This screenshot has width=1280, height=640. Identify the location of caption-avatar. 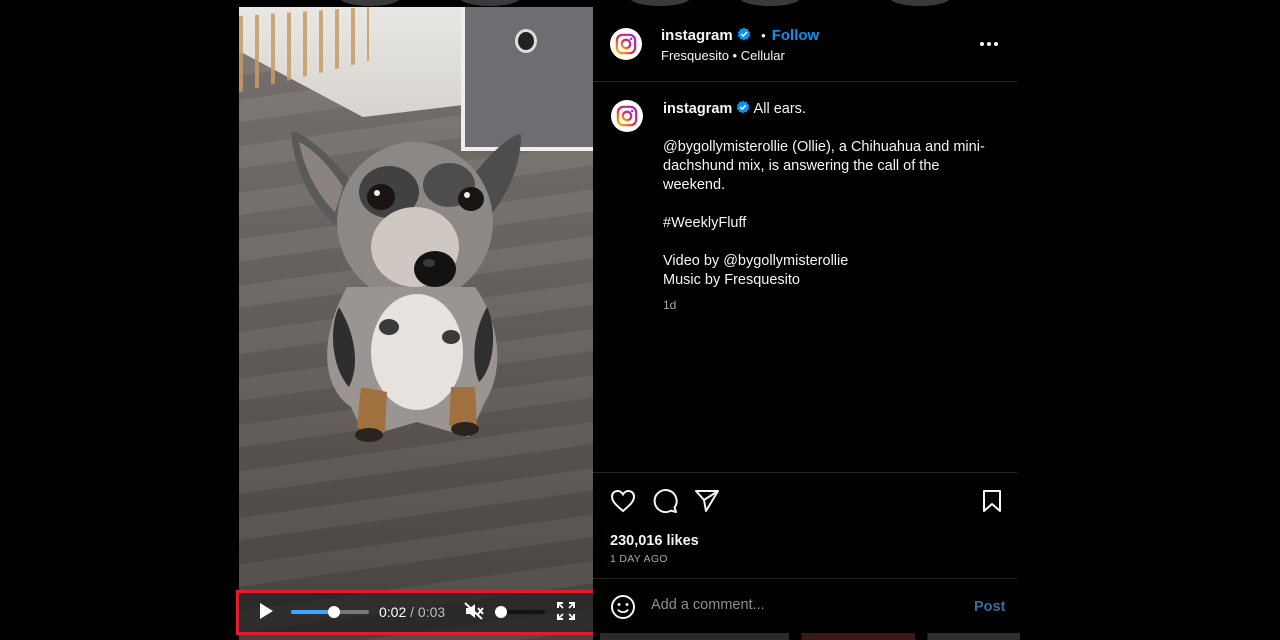
(627, 116).